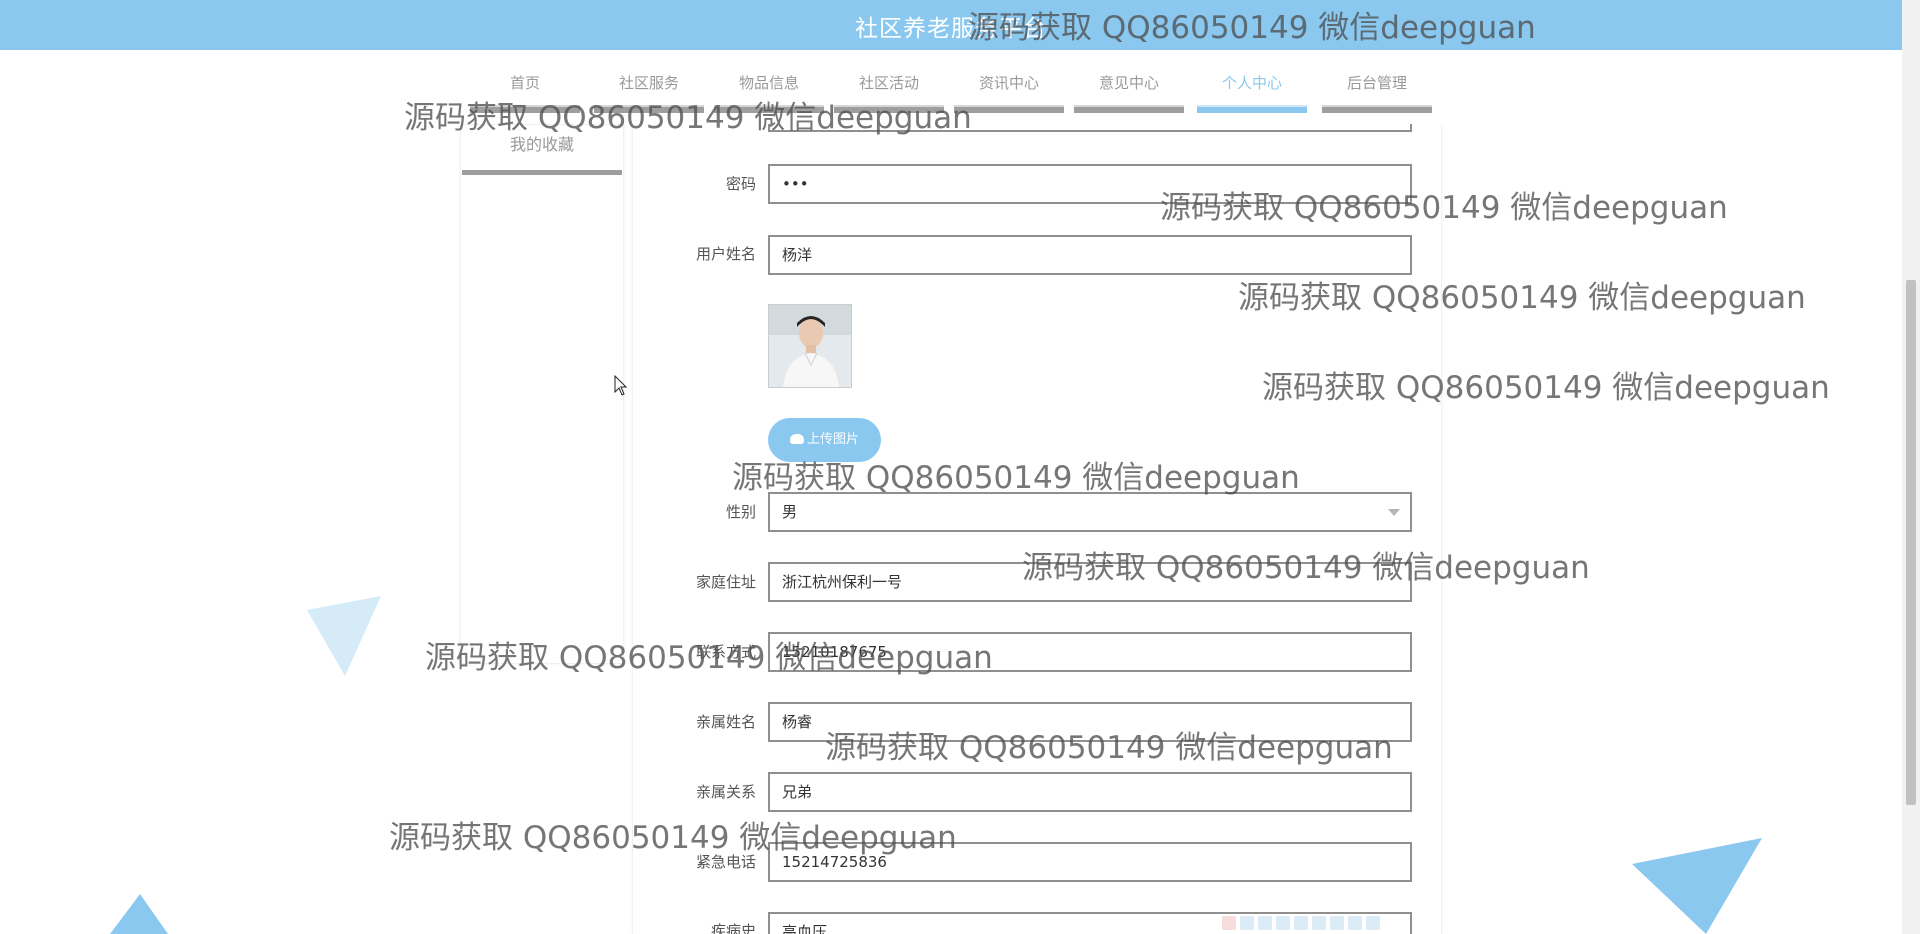 This screenshot has height=934, width=1920. I want to click on nav-label: 个人中心, so click(1251, 83).